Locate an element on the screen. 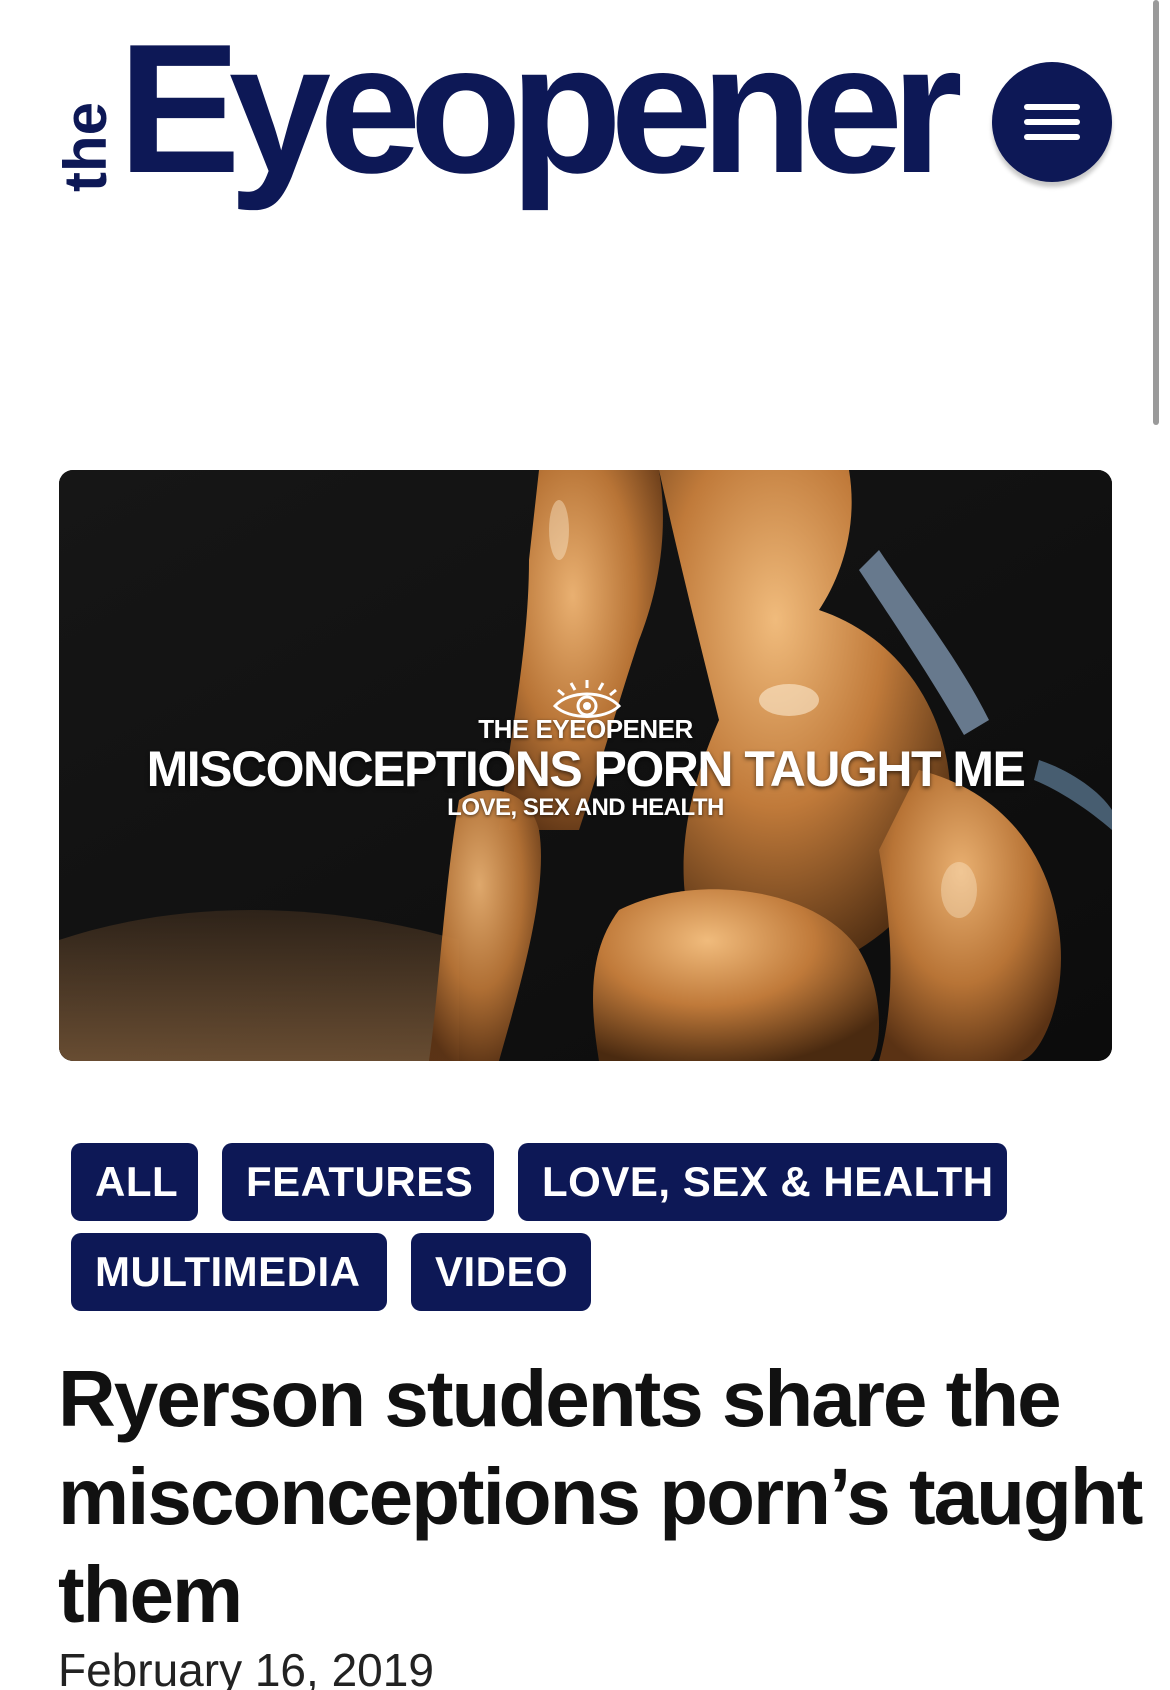 This screenshot has height=1690, width=1170. logo-name: Eyeopener is located at coordinates (540, 108).